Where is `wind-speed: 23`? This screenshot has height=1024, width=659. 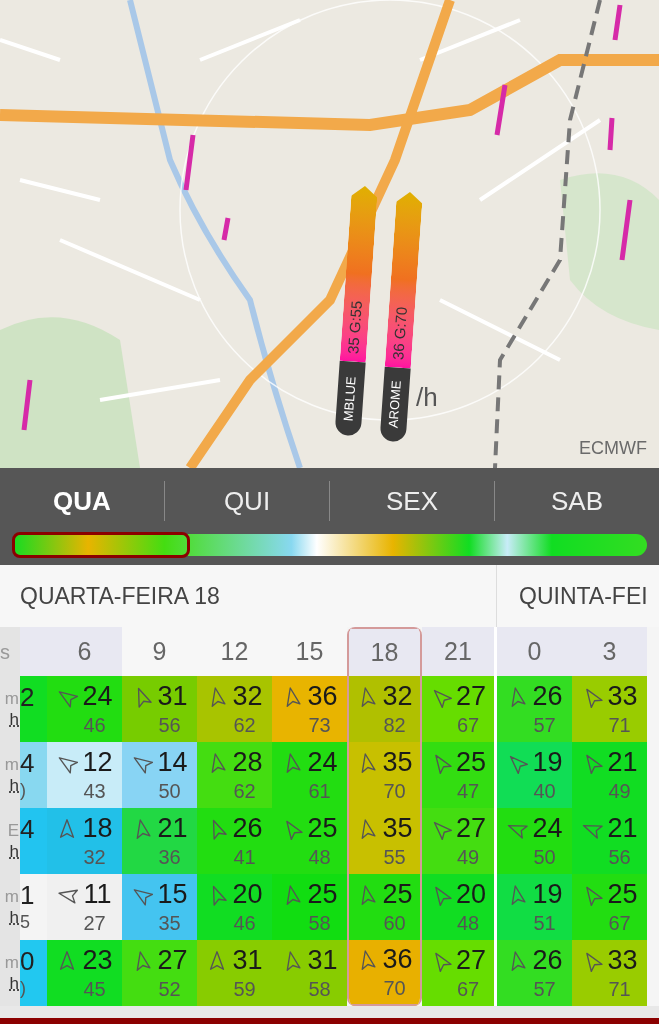
wind-speed: 23 is located at coordinates (97, 960).